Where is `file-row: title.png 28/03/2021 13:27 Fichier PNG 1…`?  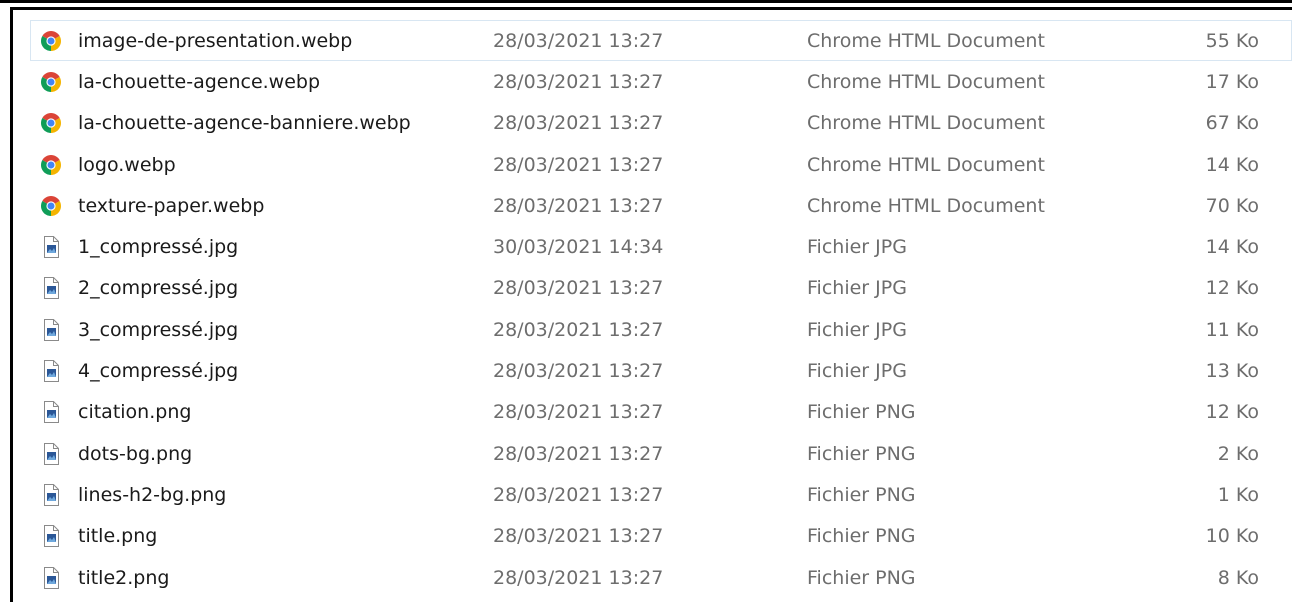 file-row: title.png 28/03/2021 13:27 Fichier PNG 1… is located at coordinates (661, 536).